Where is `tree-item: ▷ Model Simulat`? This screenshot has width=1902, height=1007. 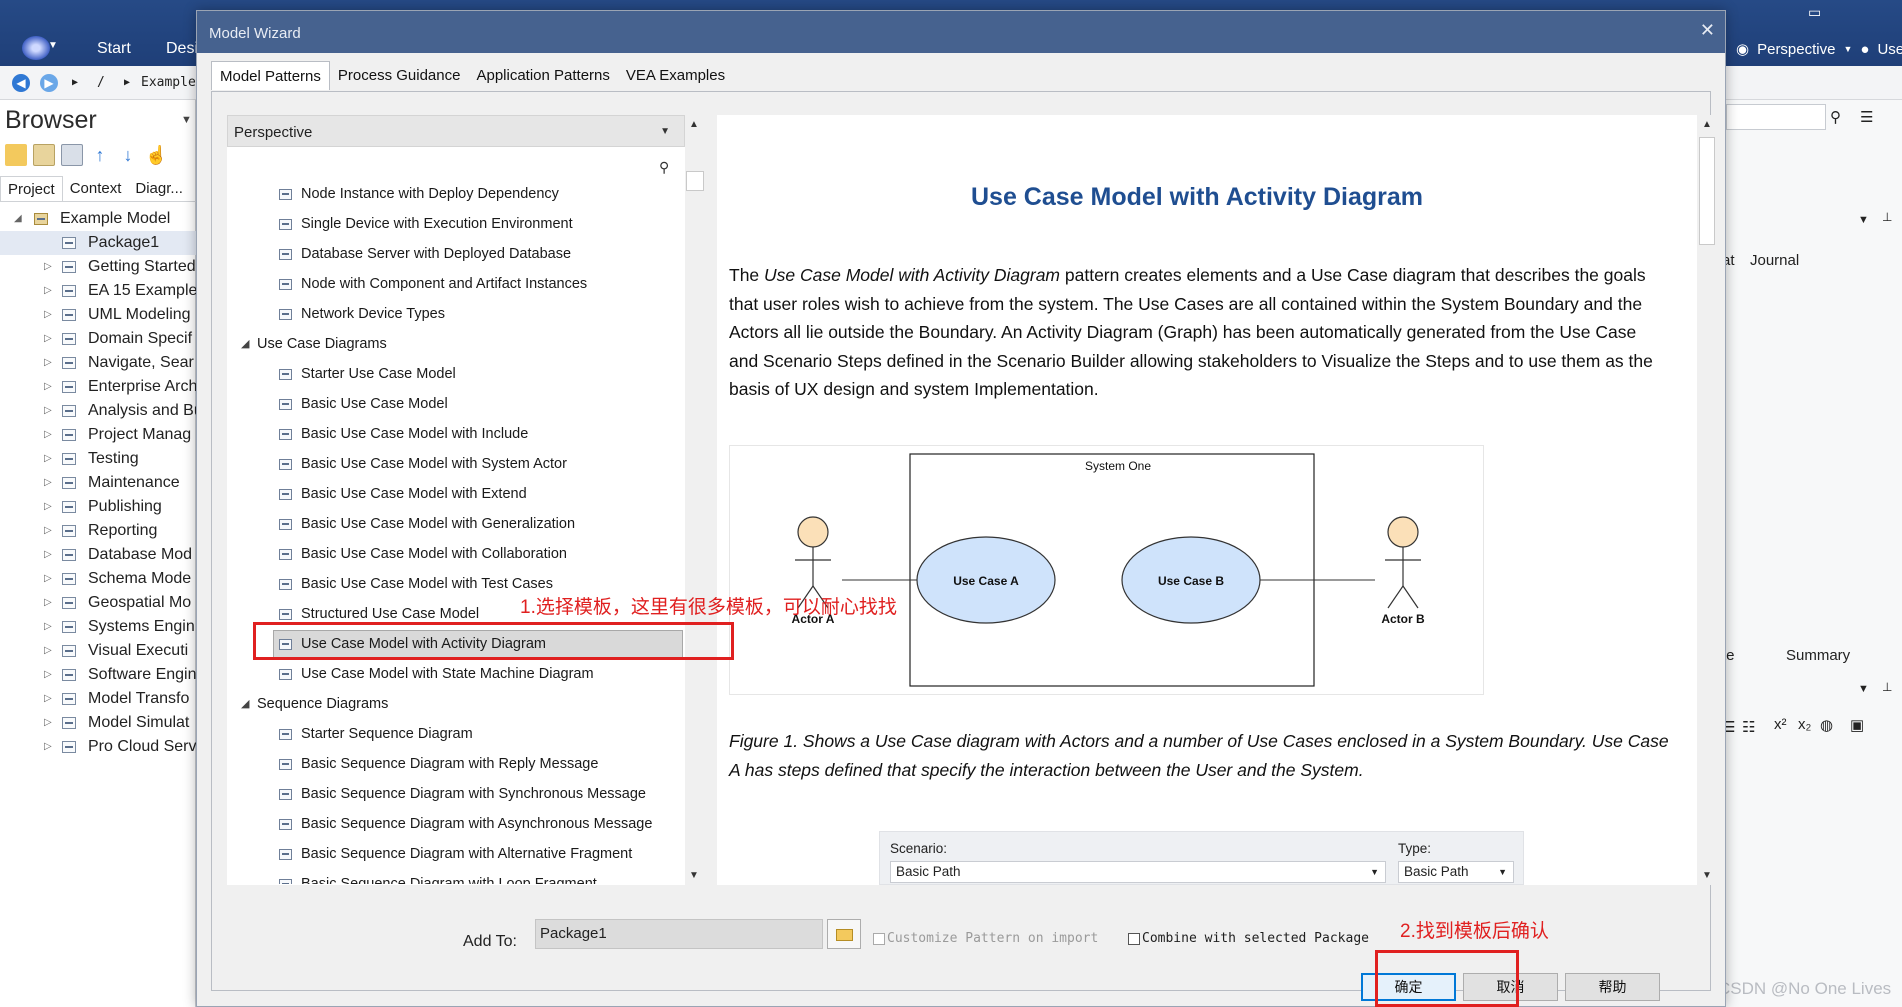
tree-item: ▷ Model Simulat is located at coordinates (98, 723).